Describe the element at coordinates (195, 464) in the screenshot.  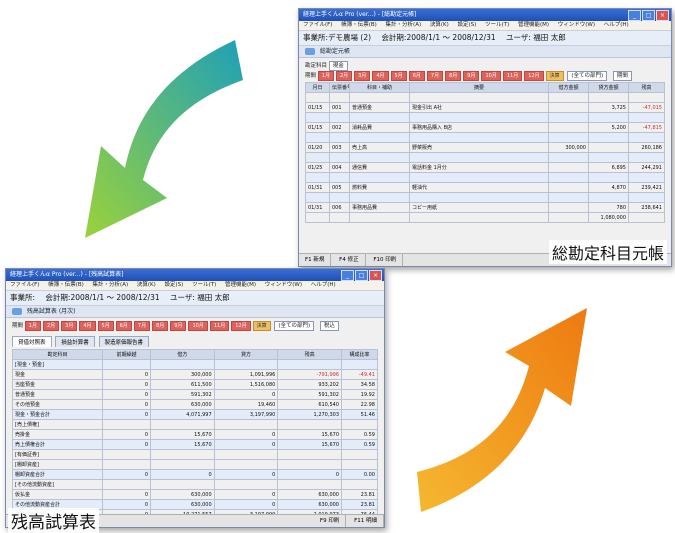
I see `table-row: [棚卸資産]` at that location.